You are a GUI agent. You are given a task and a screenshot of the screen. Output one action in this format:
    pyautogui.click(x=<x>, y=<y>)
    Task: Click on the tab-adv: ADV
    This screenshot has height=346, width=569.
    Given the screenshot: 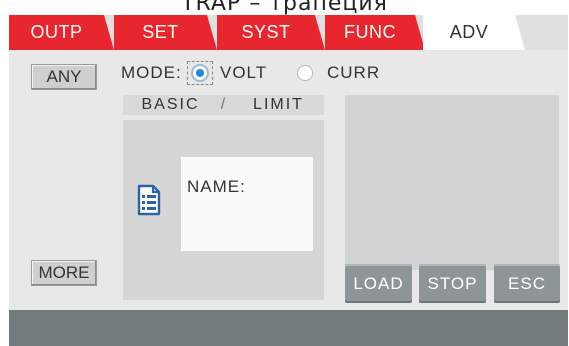 What is the action you would take?
    pyautogui.click(x=474, y=32)
    